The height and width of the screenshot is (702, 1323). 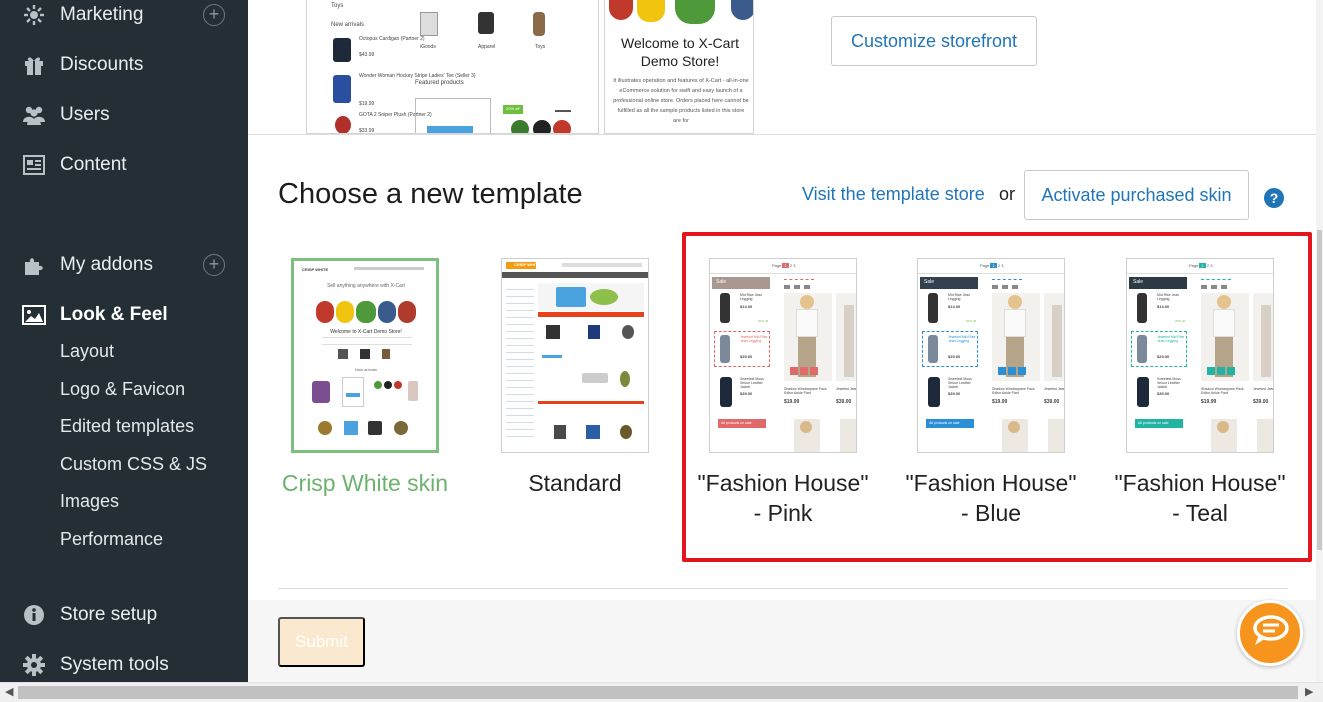 What do you see at coordinates (661, 692) in the screenshot?
I see `horizontal-scrollbar: ◀ ▶` at bounding box center [661, 692].